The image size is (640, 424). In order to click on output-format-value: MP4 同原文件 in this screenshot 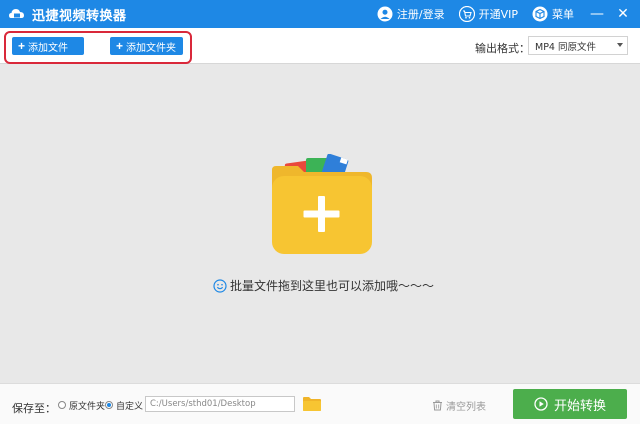, I will do `click(565, 47)`.